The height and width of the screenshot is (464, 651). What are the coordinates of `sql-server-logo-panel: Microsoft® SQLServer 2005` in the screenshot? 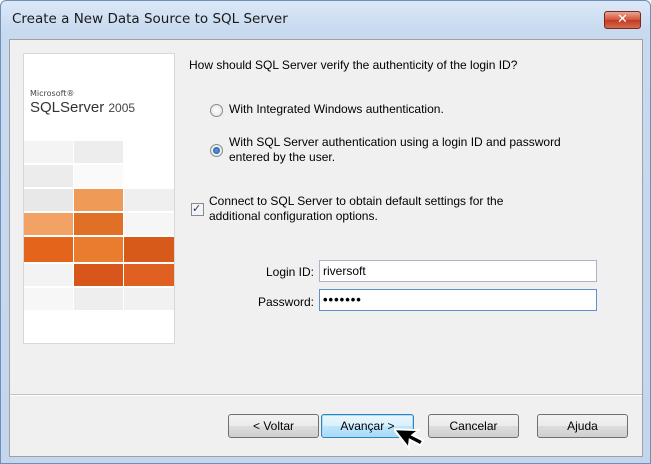 It's located at (99, 198).